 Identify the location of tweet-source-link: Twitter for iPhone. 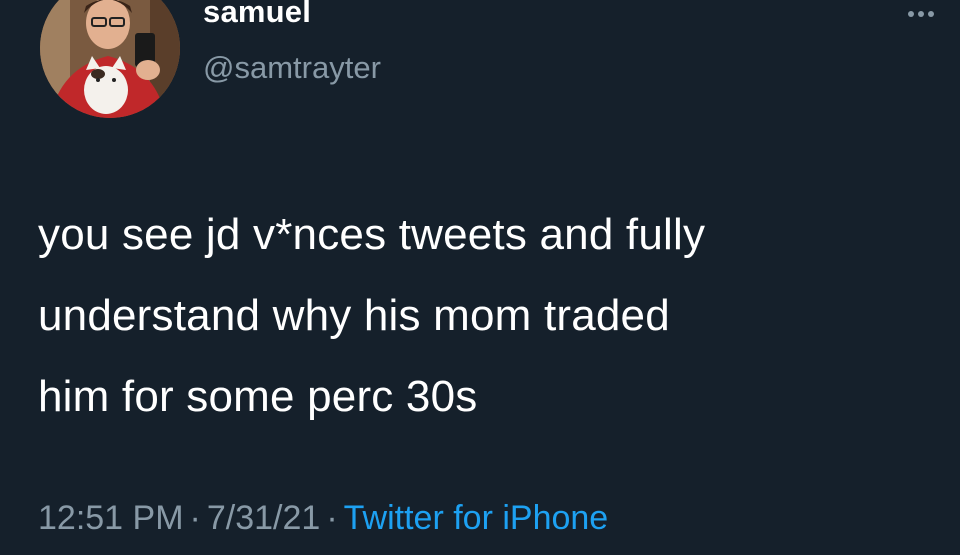
(476, 518).